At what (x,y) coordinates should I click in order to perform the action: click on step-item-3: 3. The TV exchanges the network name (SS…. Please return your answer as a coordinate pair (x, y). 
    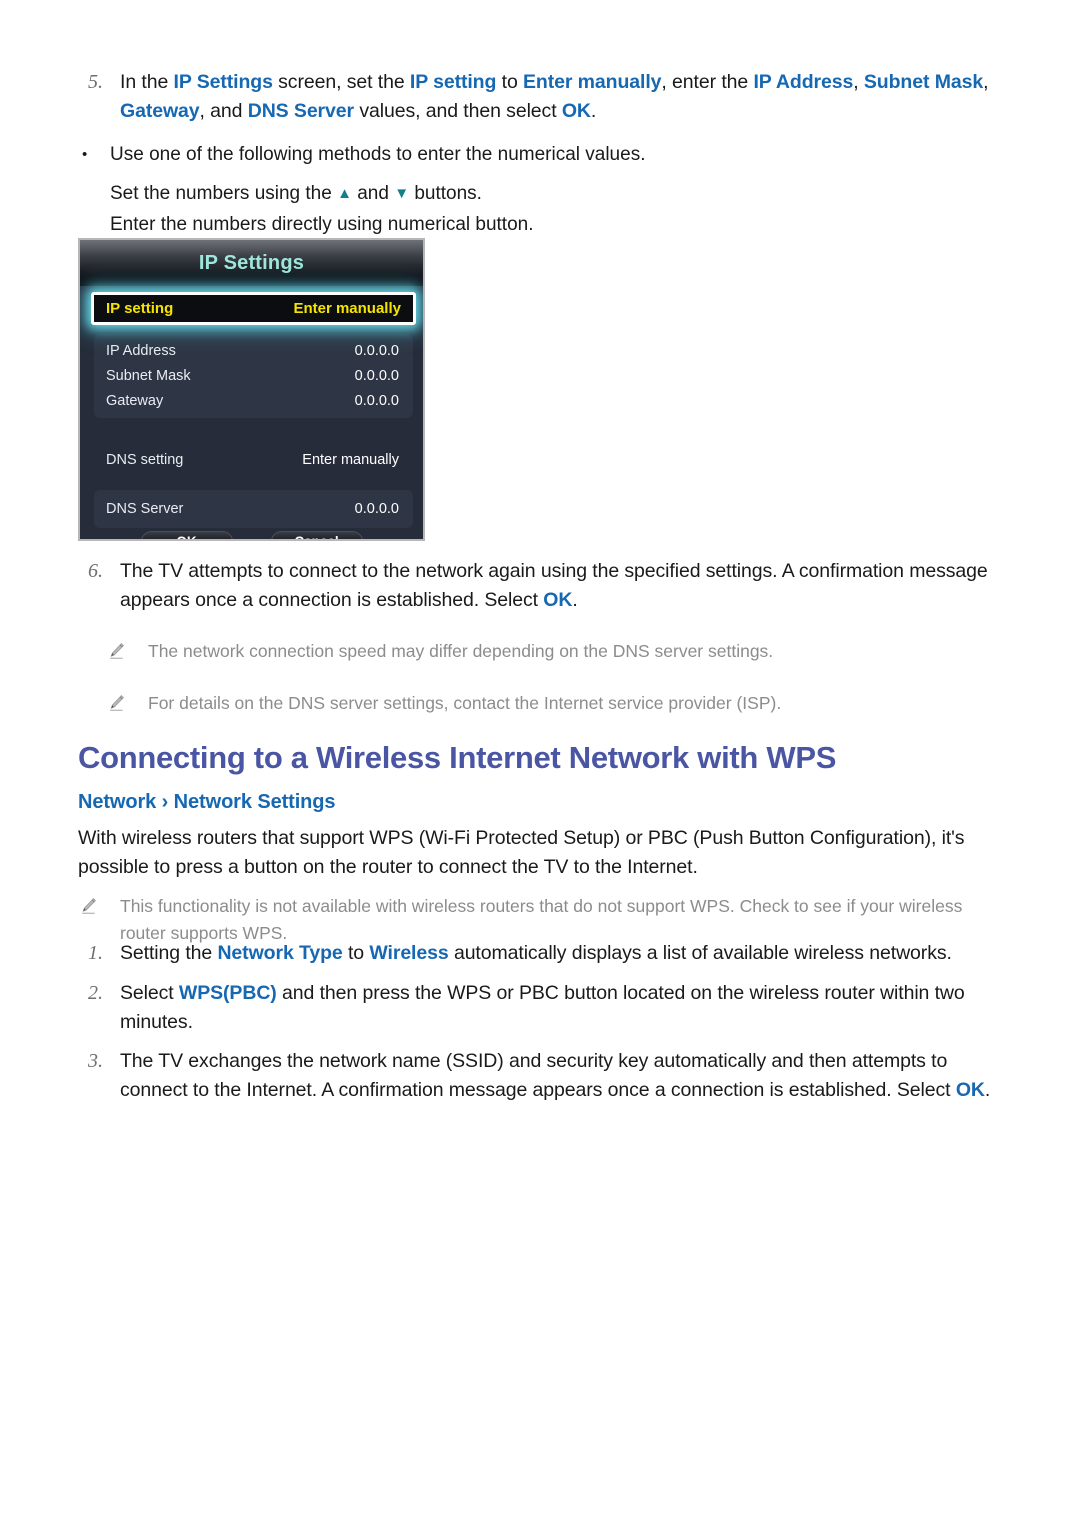
    Looking at the image, I should click on (548, 1076).